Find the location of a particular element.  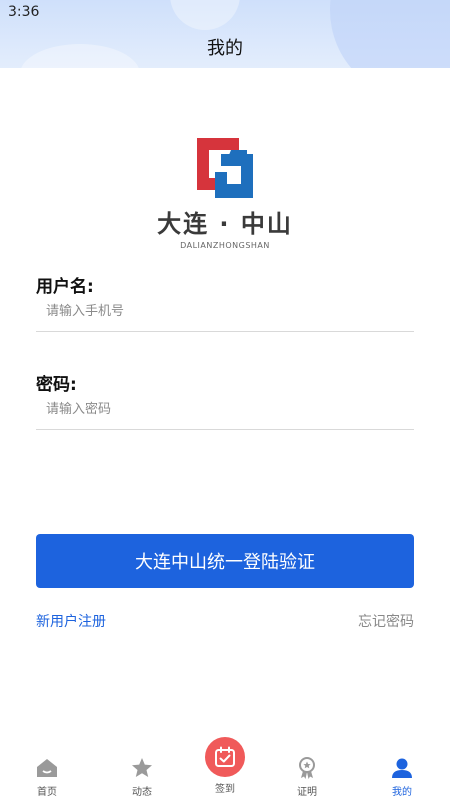

tab-news: 动态 is located at coordinates (142, 774).